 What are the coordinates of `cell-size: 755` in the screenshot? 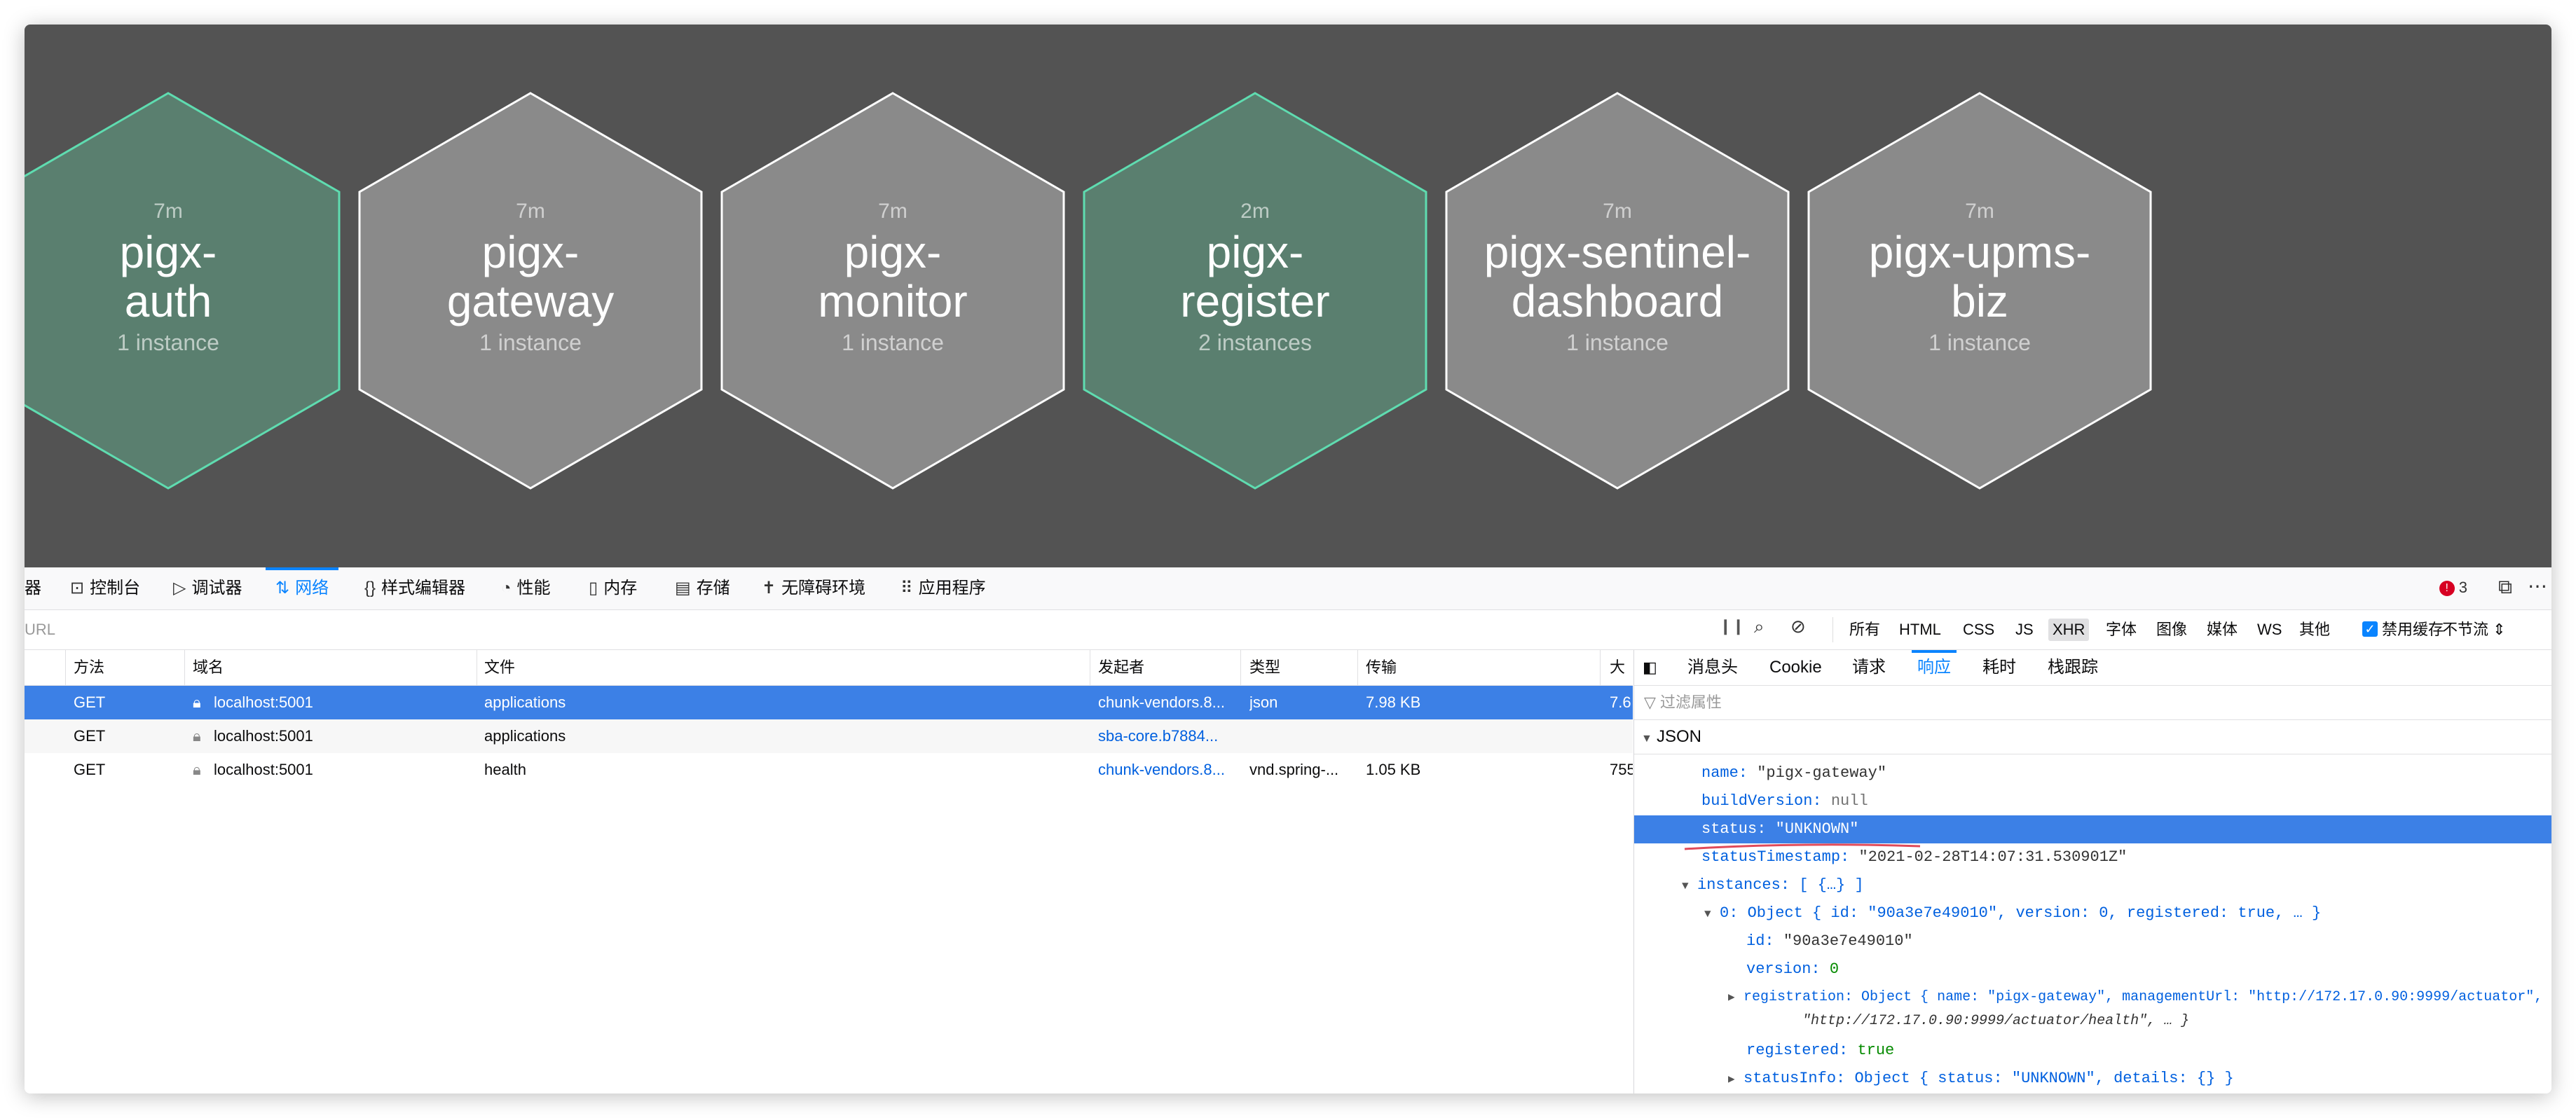 It's located at (1621, 769).